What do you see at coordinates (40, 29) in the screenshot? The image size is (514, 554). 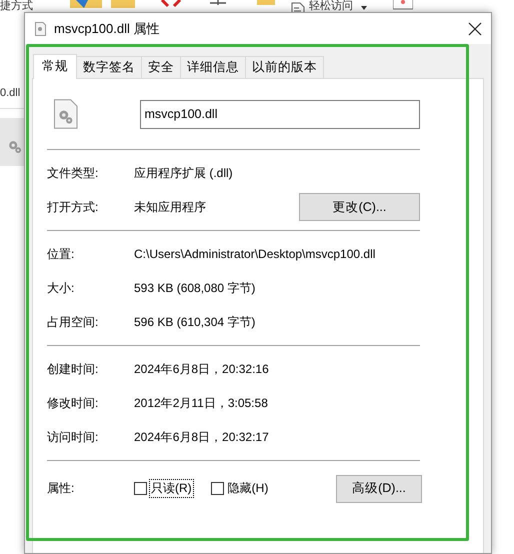 I see `file-icon` at bounding box center [40, 29].